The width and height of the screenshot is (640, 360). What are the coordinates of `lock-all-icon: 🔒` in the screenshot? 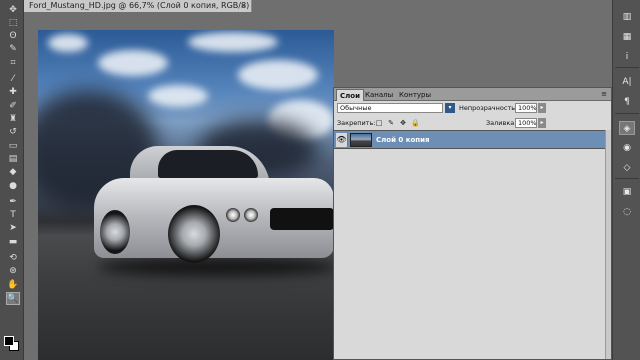 It's located at (415, 123).